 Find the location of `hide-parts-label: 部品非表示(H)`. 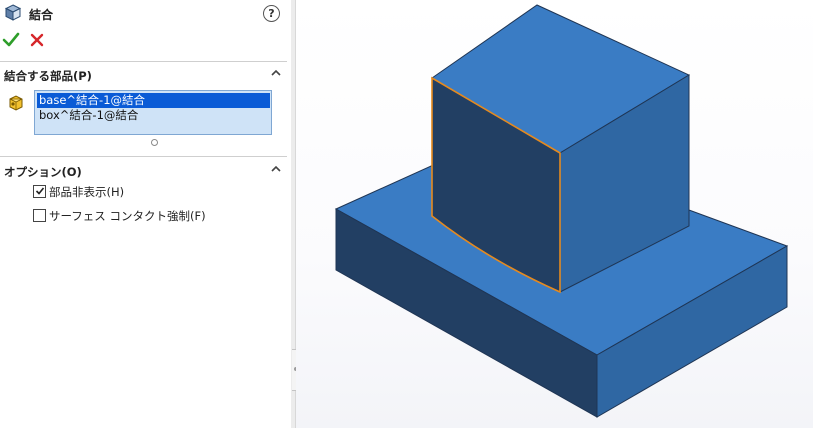

hide-parts-label: 部品非表示(H) is located at coordinates (87, 192).